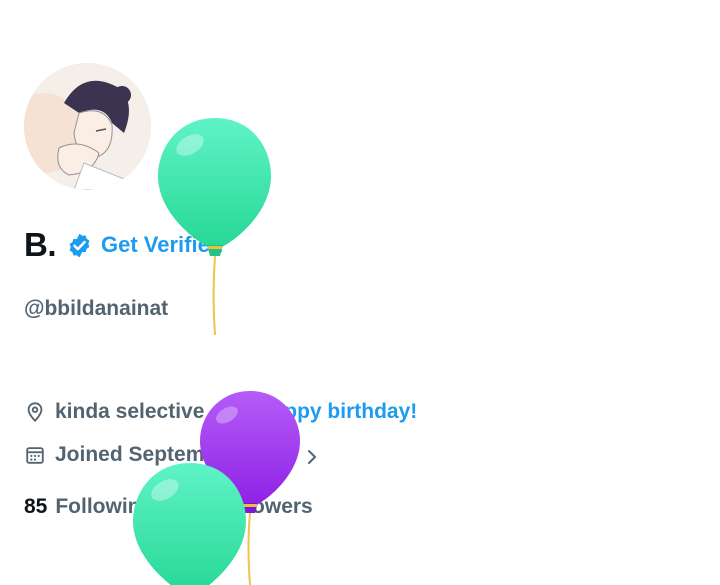 The height and width of the screenshot is (585, 720). Describe the element at coordinates (337, 412) in the screenshot. I see `birthday-link: Happy birthday!` at that location.